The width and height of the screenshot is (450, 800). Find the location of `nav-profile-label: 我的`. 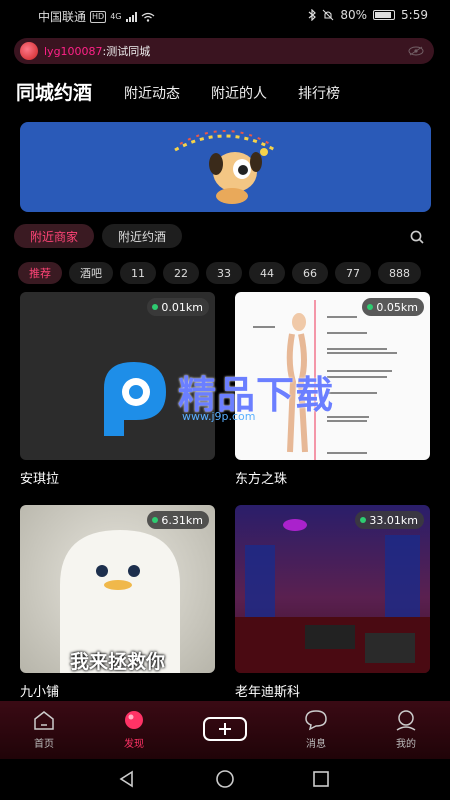

nav-profile-label: 我的 is located at coordinates (406, 744).